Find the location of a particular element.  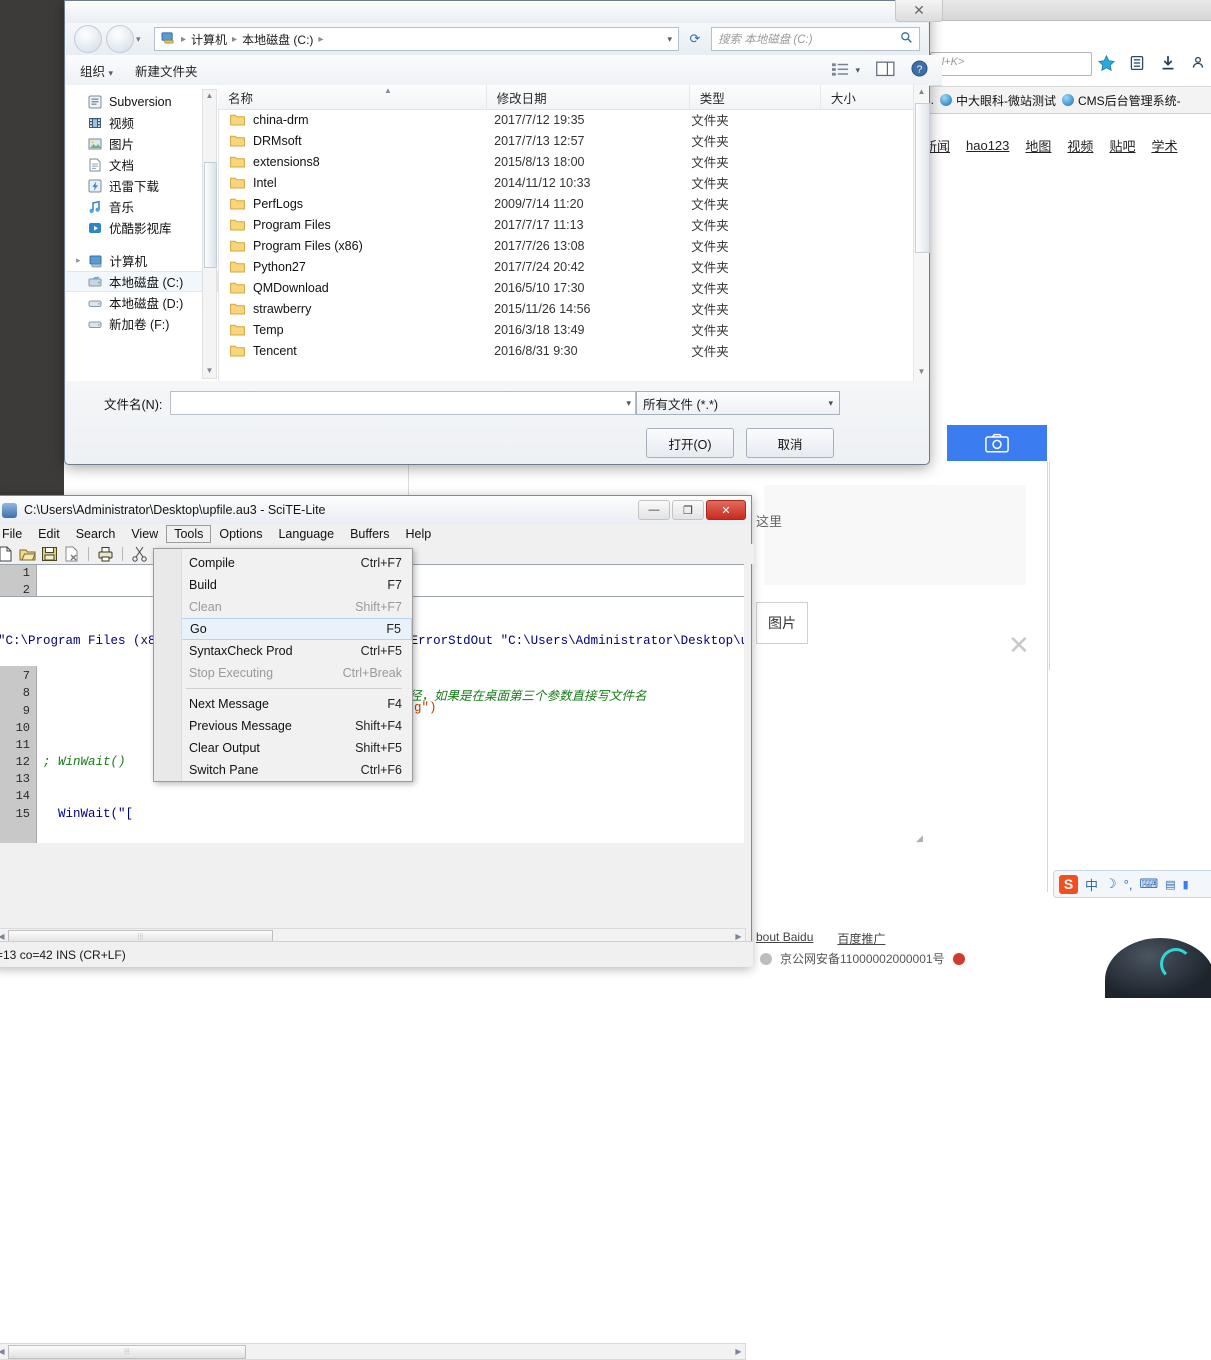

sidebar-item-local-disk-c: 本地磁盘 (C:) is located at coordinates (142, 281).